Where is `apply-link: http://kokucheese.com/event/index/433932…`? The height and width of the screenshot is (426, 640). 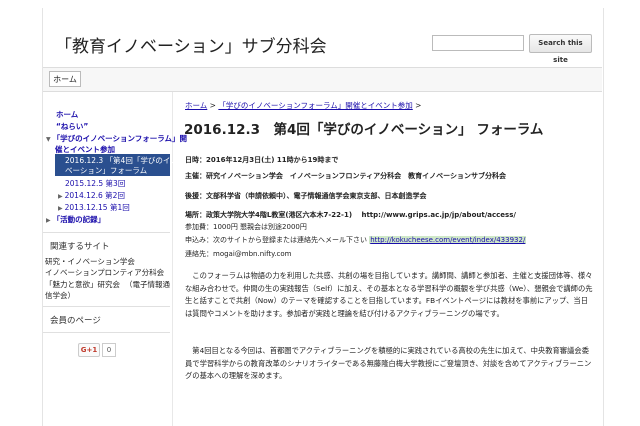
apply-link: http://kokucheese.com/event/index/433932… is located at coordinates (448, 240).